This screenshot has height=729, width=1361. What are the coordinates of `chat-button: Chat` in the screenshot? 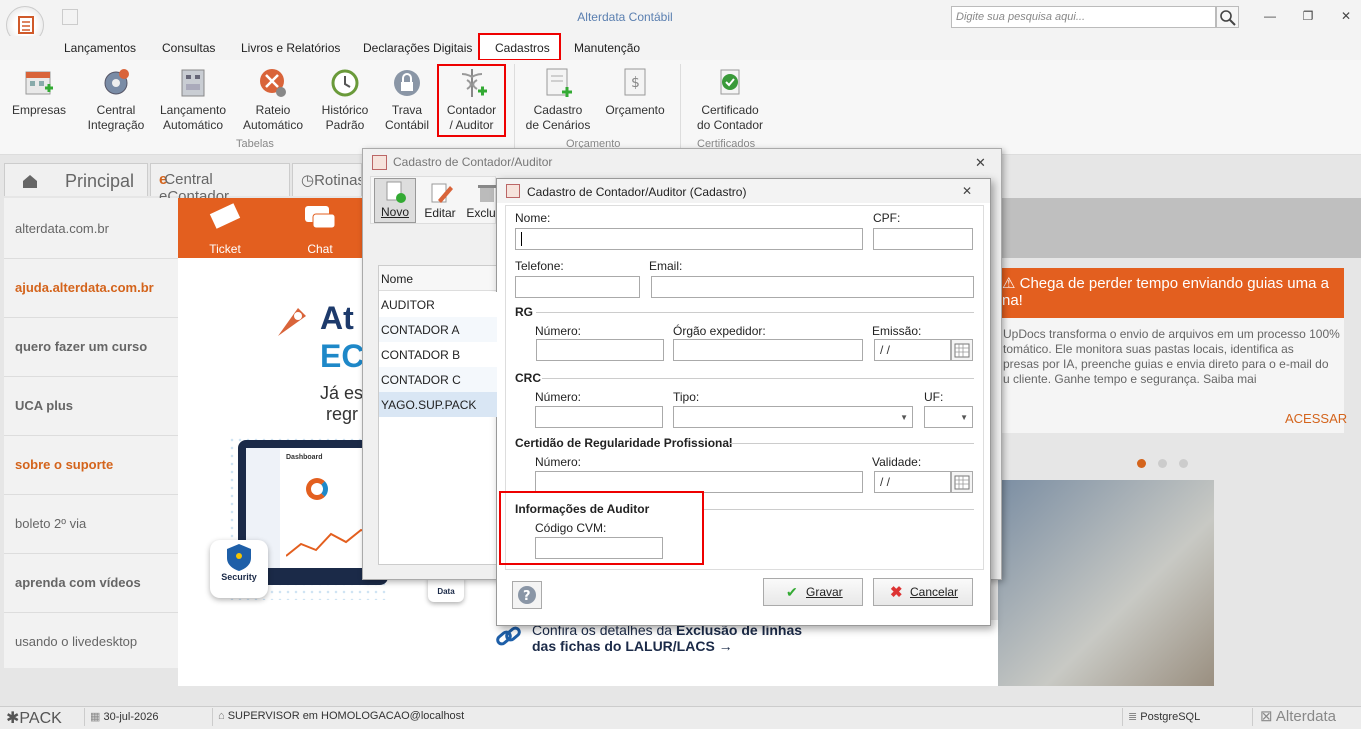 It's located at (320, 229).